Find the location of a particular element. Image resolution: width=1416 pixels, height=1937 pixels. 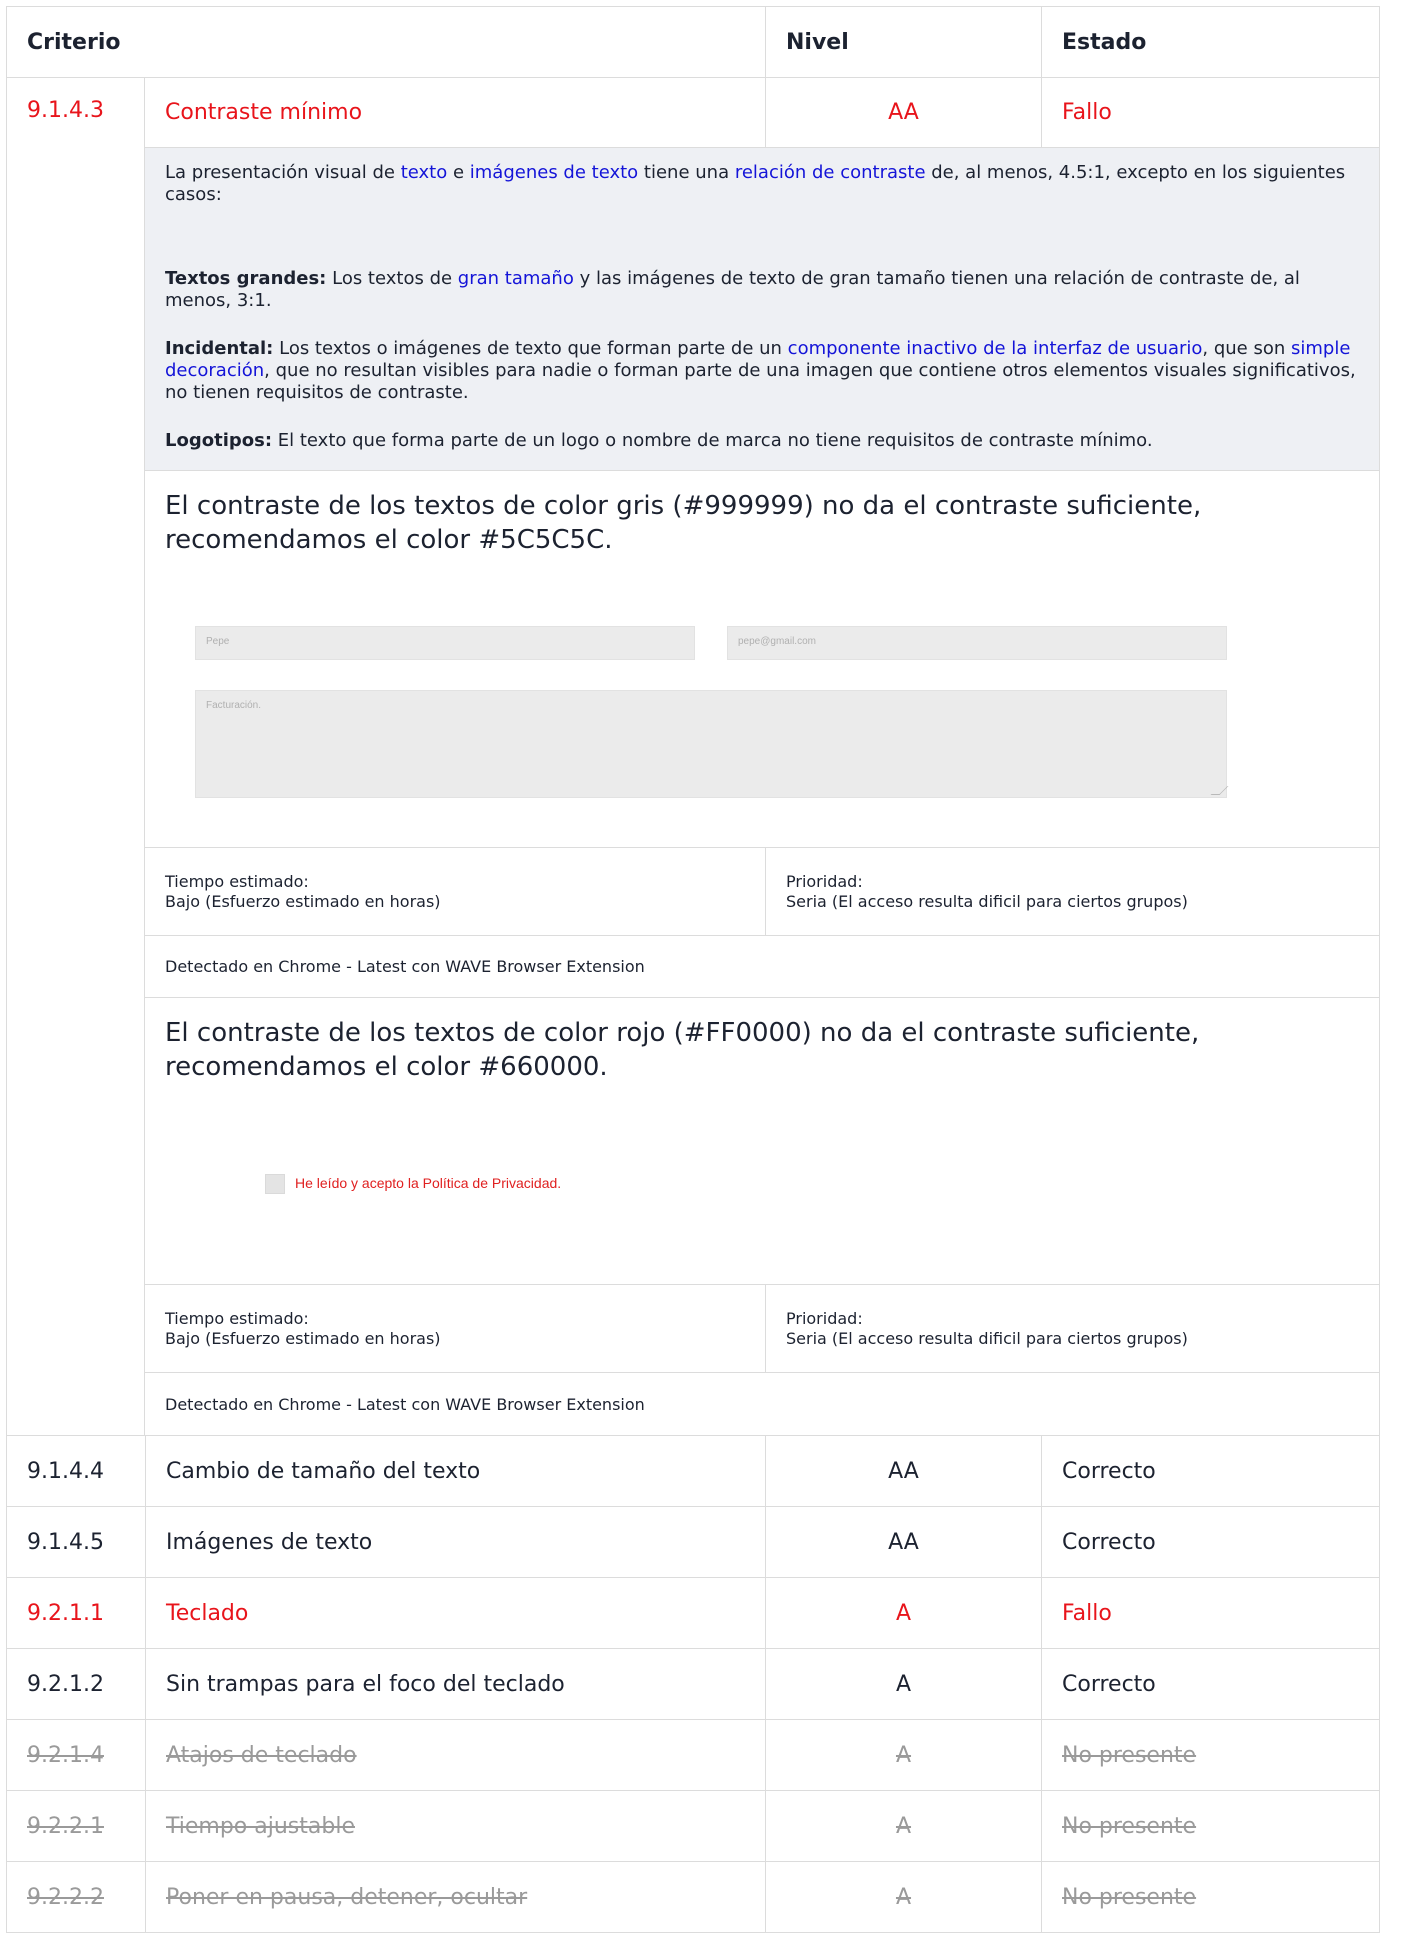

header-estado: Estado is located at coordinates (1210, 42).